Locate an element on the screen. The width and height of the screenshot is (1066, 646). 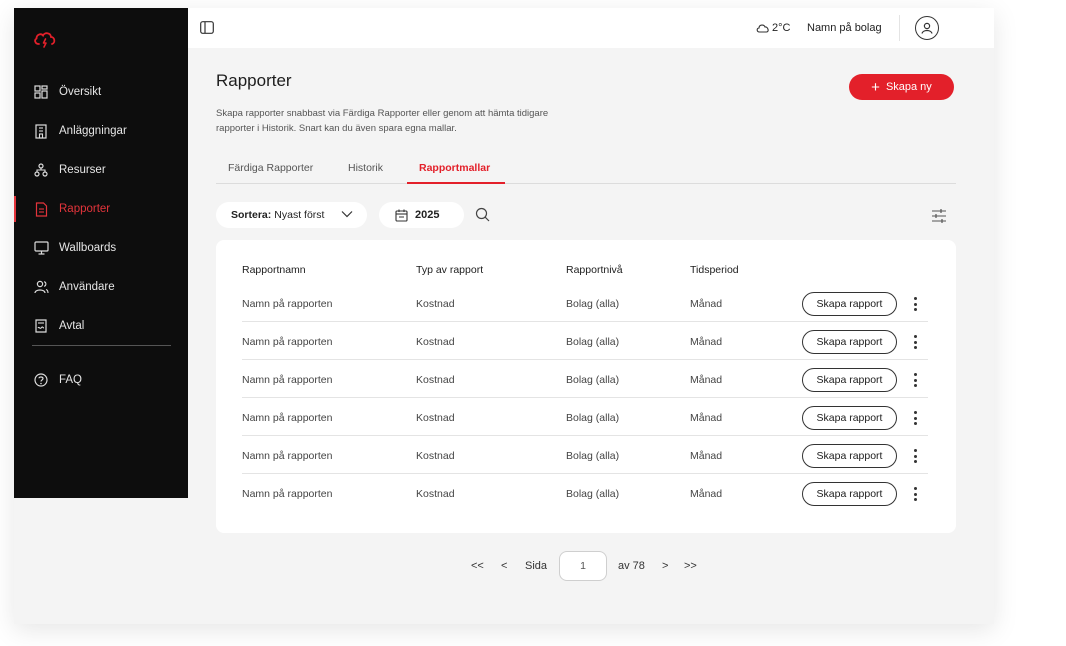
sidebar-item-oversikt: Översikt is located at coordinates (101, 92).